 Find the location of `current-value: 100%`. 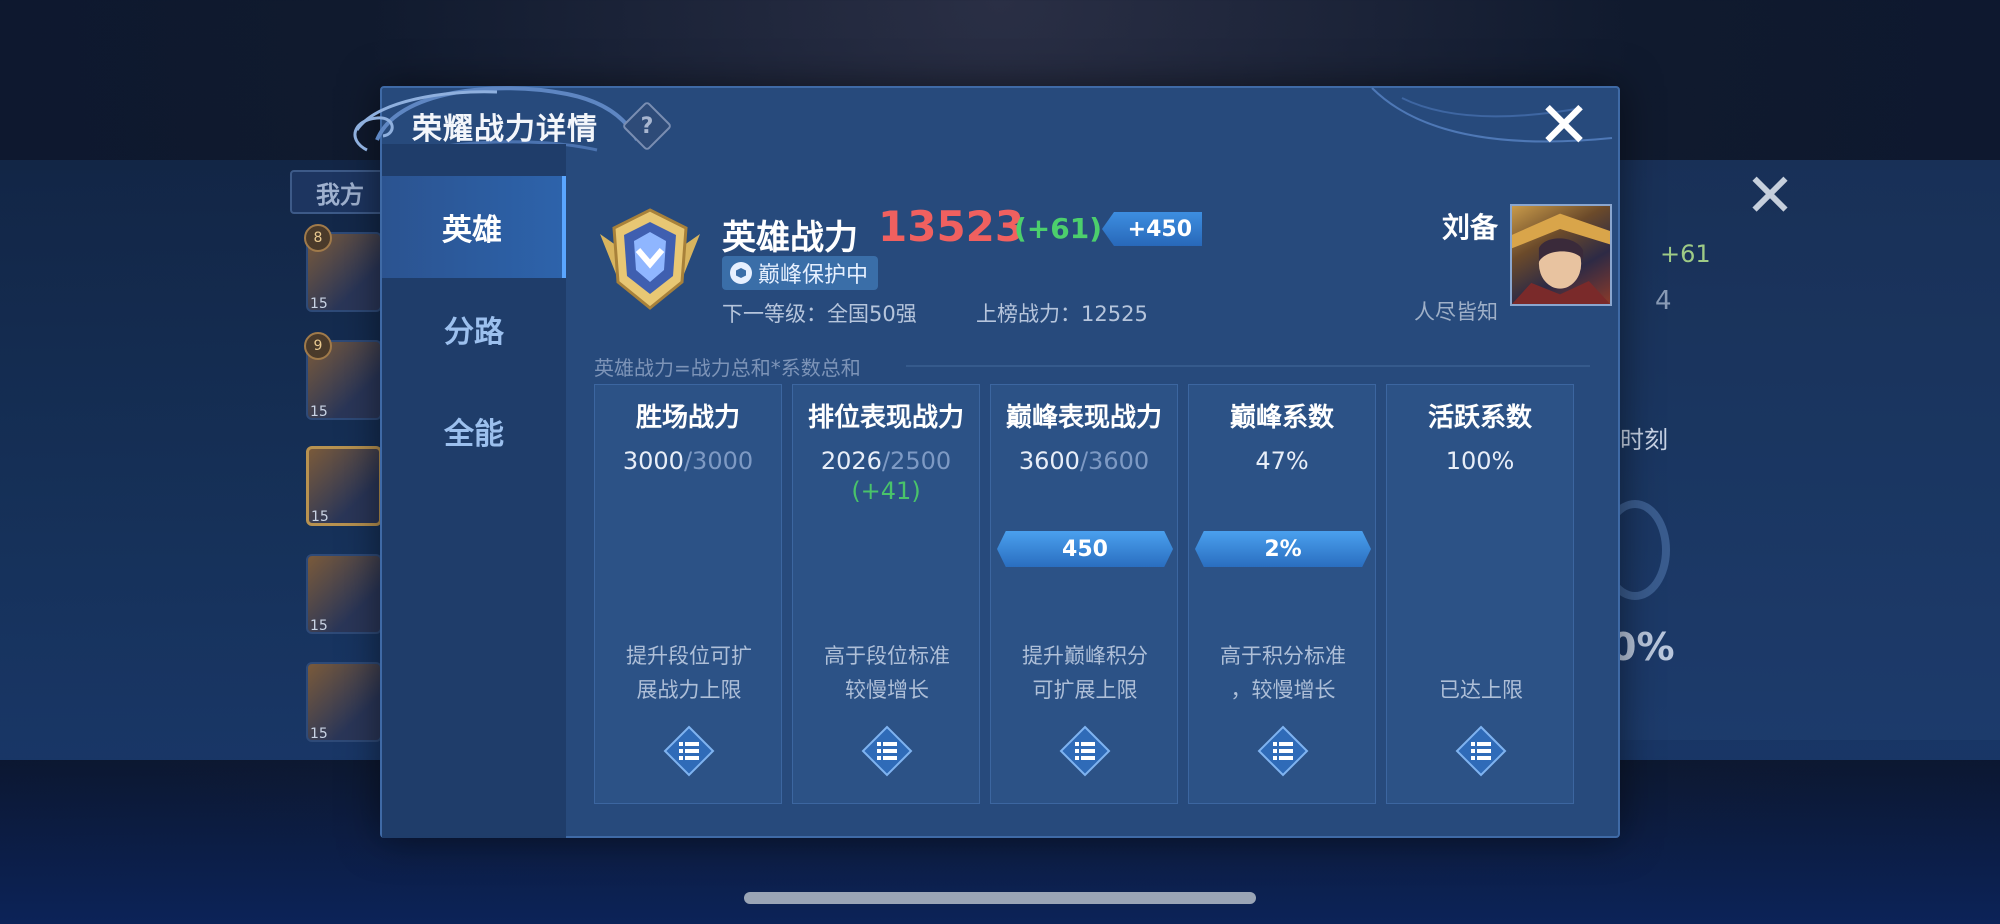

current-value: 100% is located at coordinates (1480, 461).